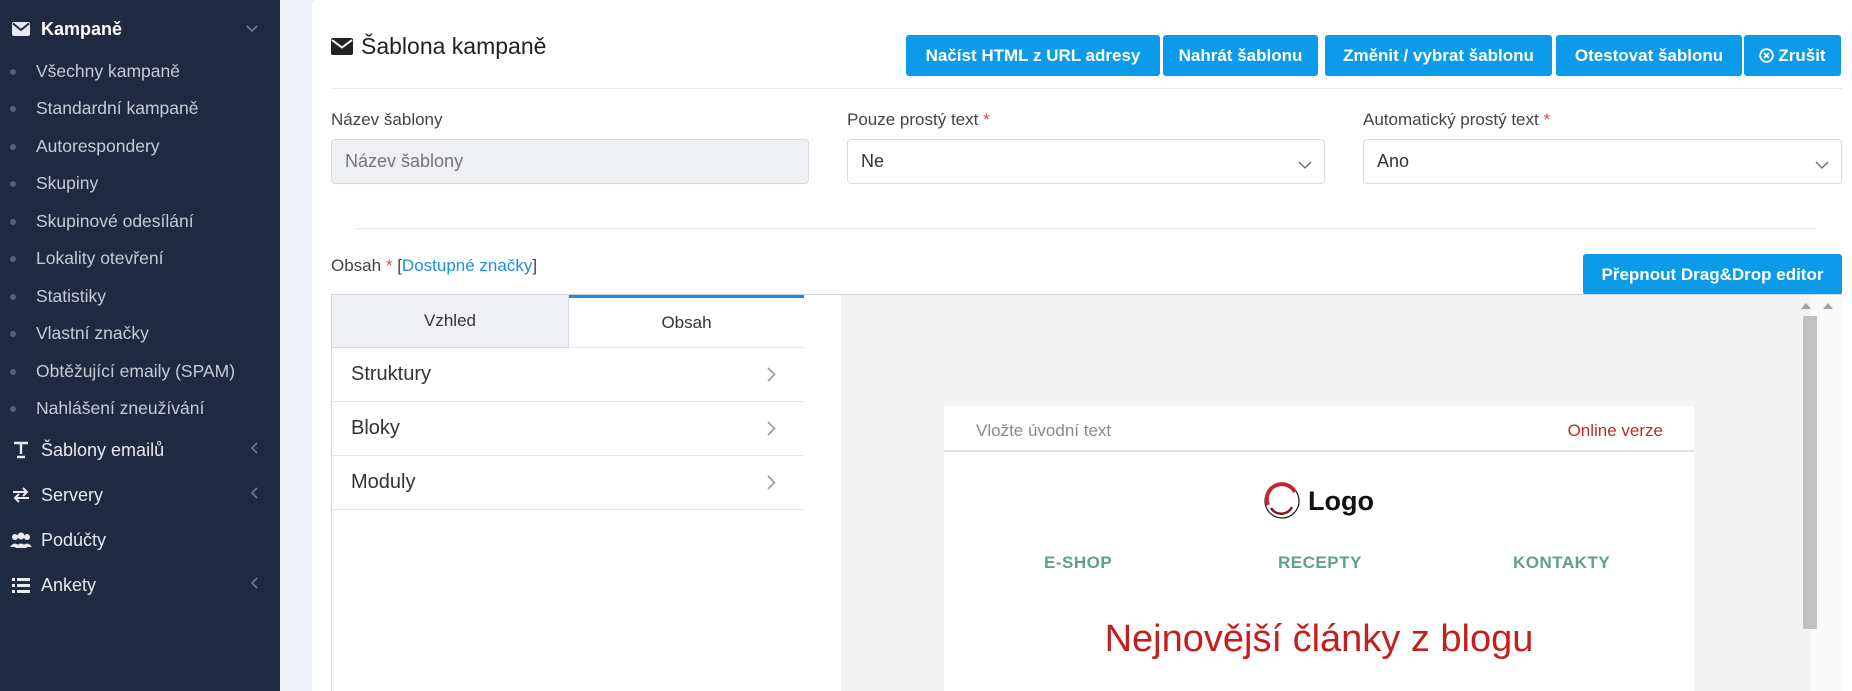 Image resolution: width=1852 pixels, height=691 pixels. Describe the element at coordinates (1319, 639) in the screenshot. I see `blog-headline: Nejnovější články z blogu` at that location.